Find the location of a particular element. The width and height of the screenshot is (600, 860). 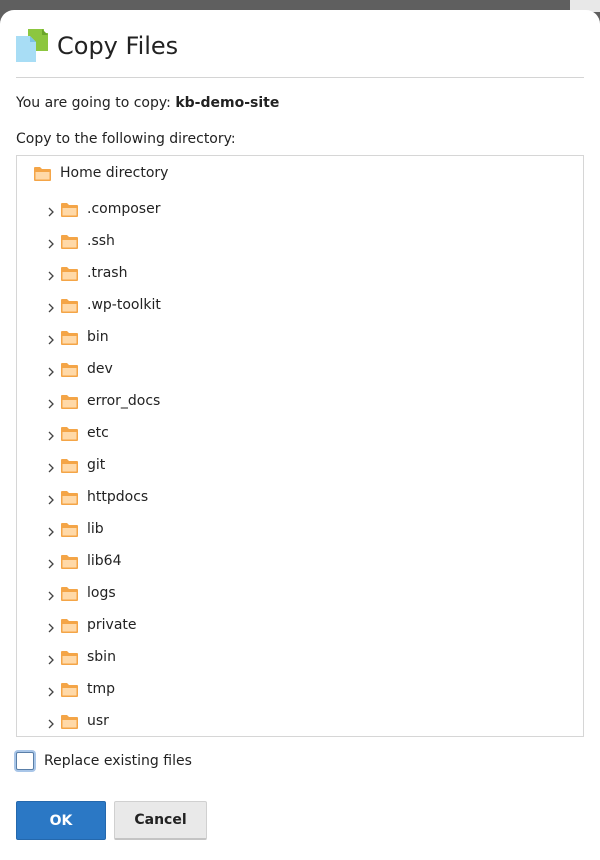

tree-item-label: .ssh is located at coordinates (101, 241).